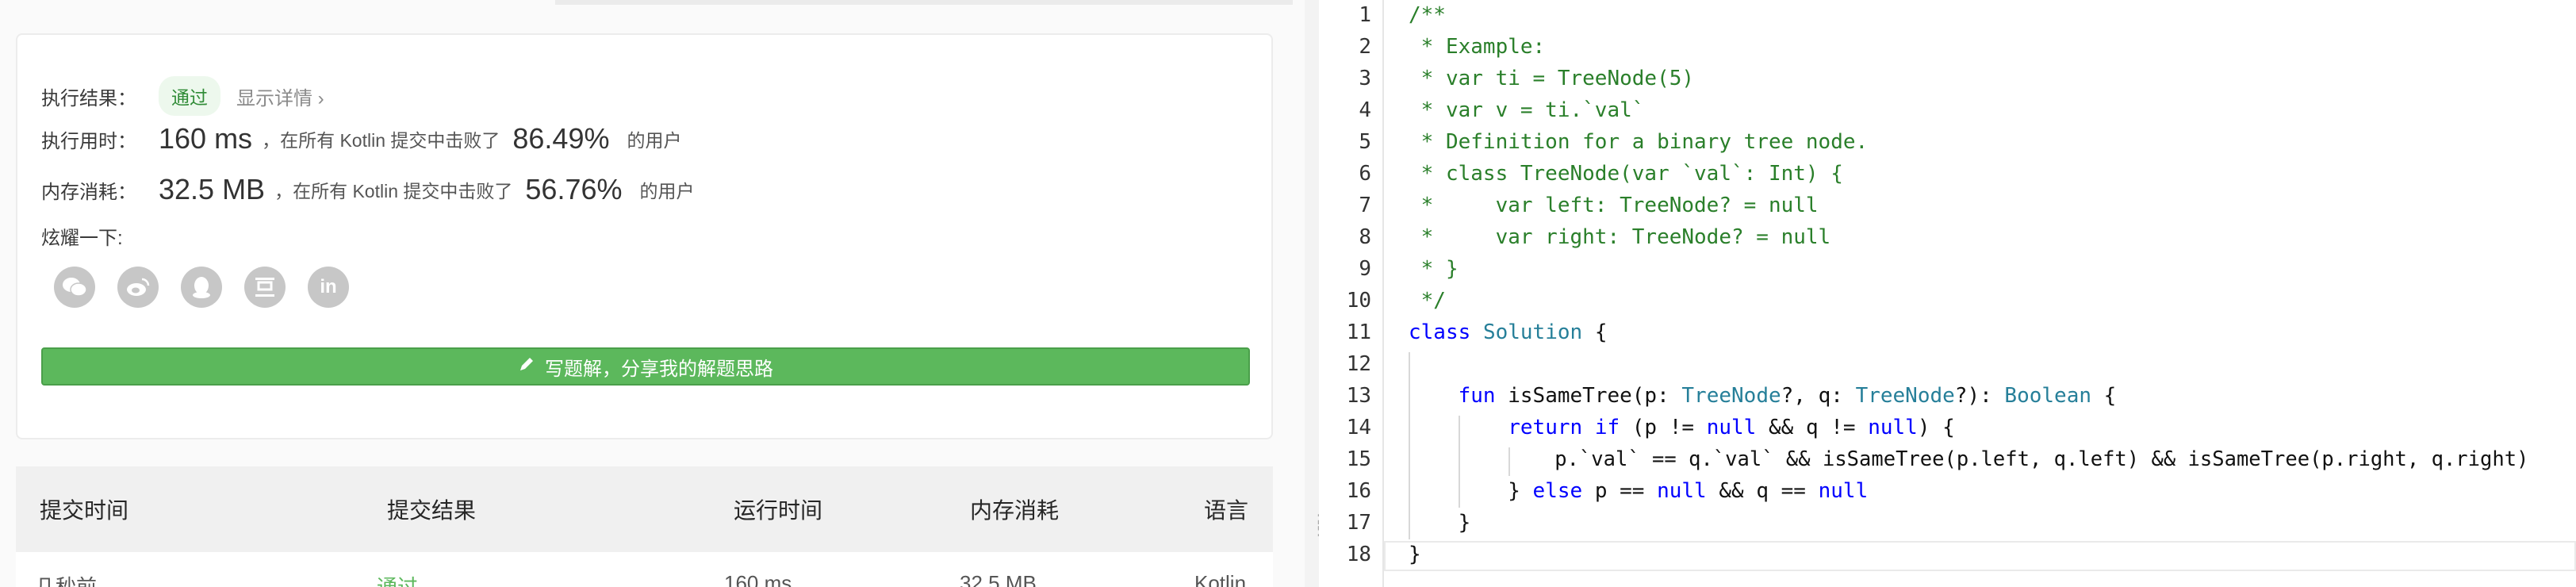 The width and height of the screenshot is (2576, 587). I want to click on header-language: 语言, so click(1226, 510).